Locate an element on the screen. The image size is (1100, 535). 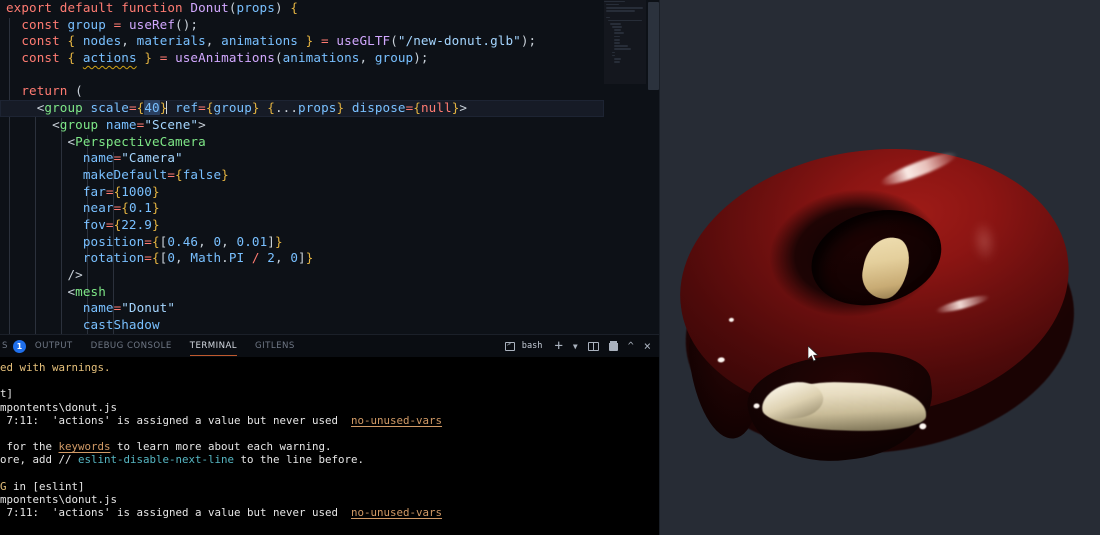
code-token: name is located at coordinates (98, 158).